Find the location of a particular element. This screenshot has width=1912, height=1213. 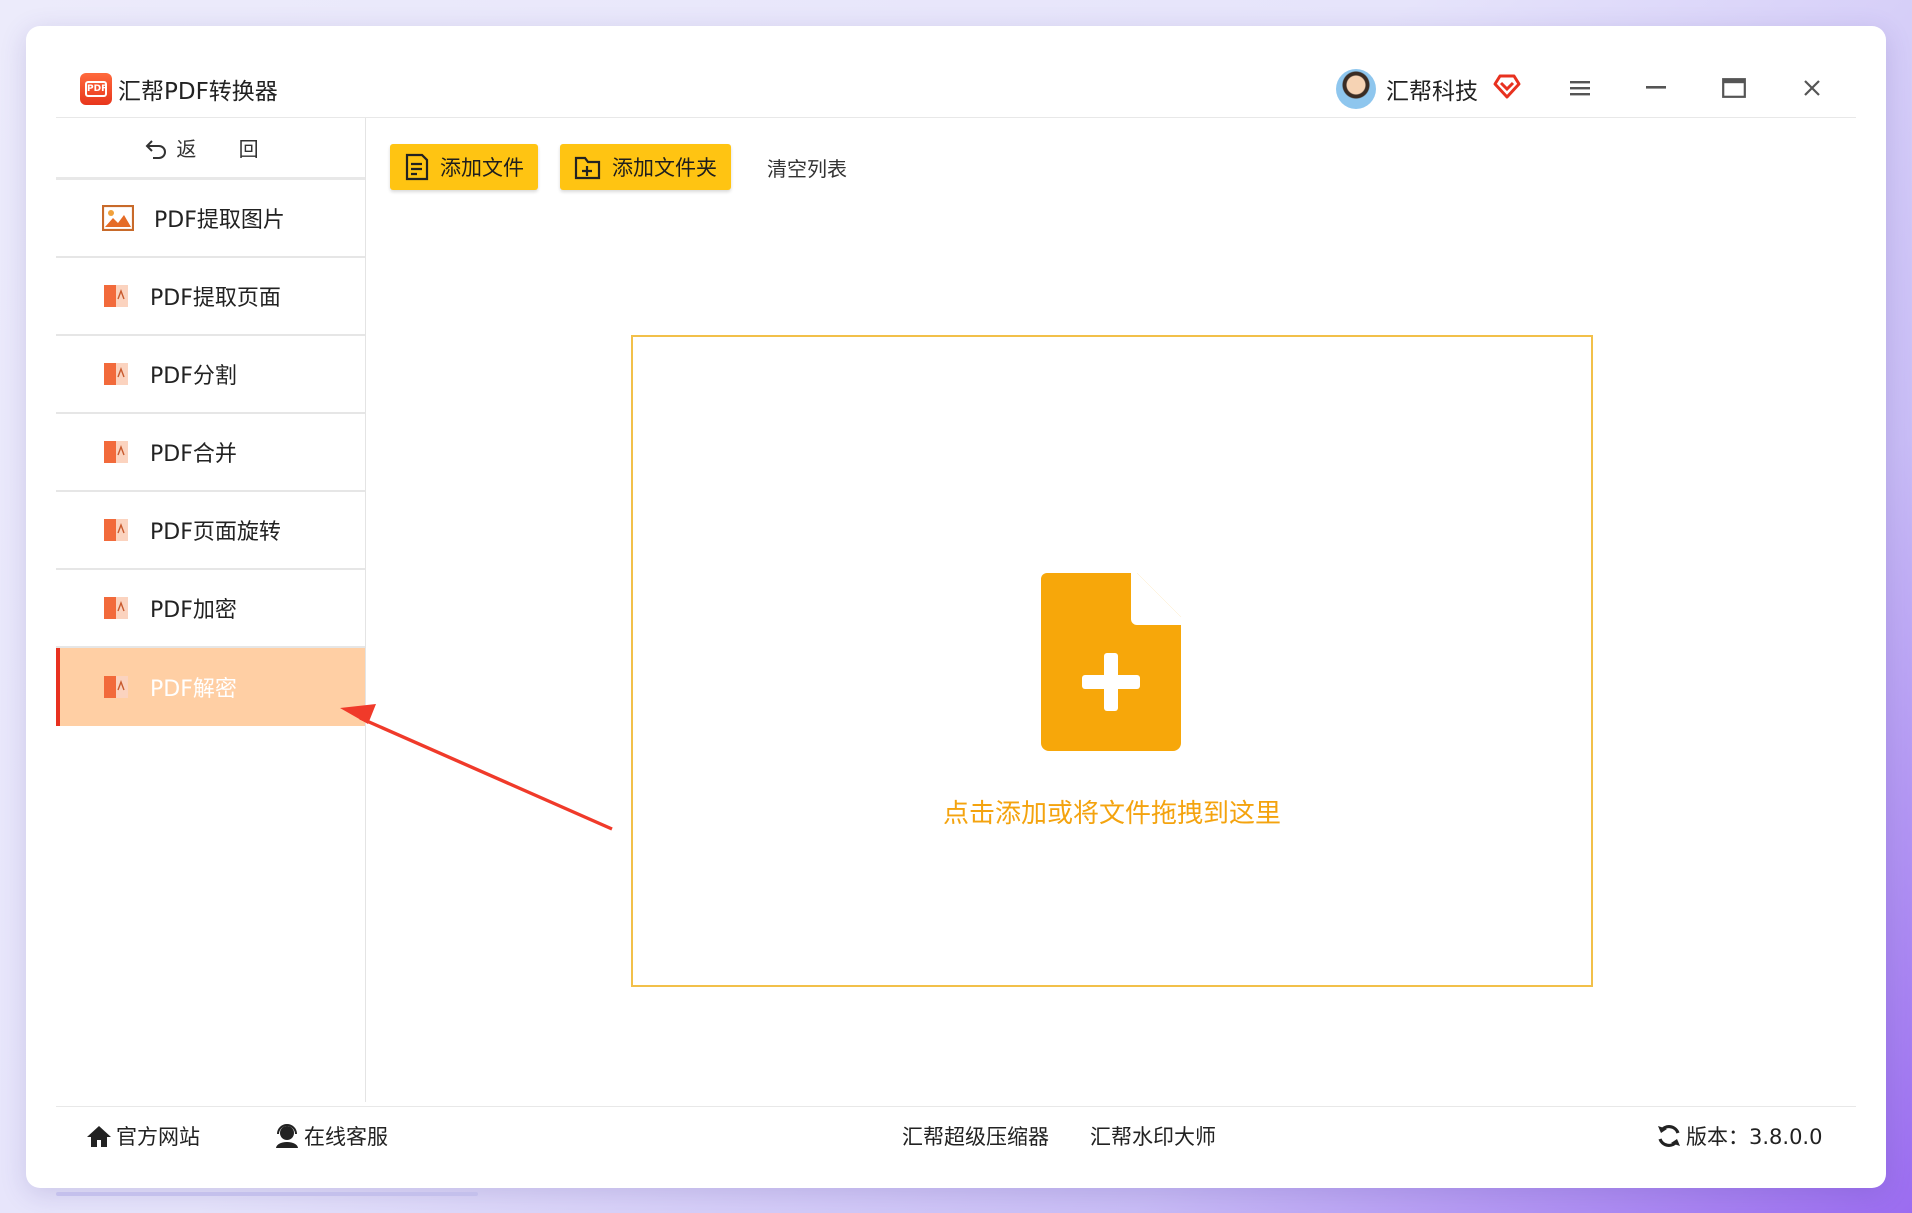

online-service-label: 在线客服 is located at coordinates (346, 1137).